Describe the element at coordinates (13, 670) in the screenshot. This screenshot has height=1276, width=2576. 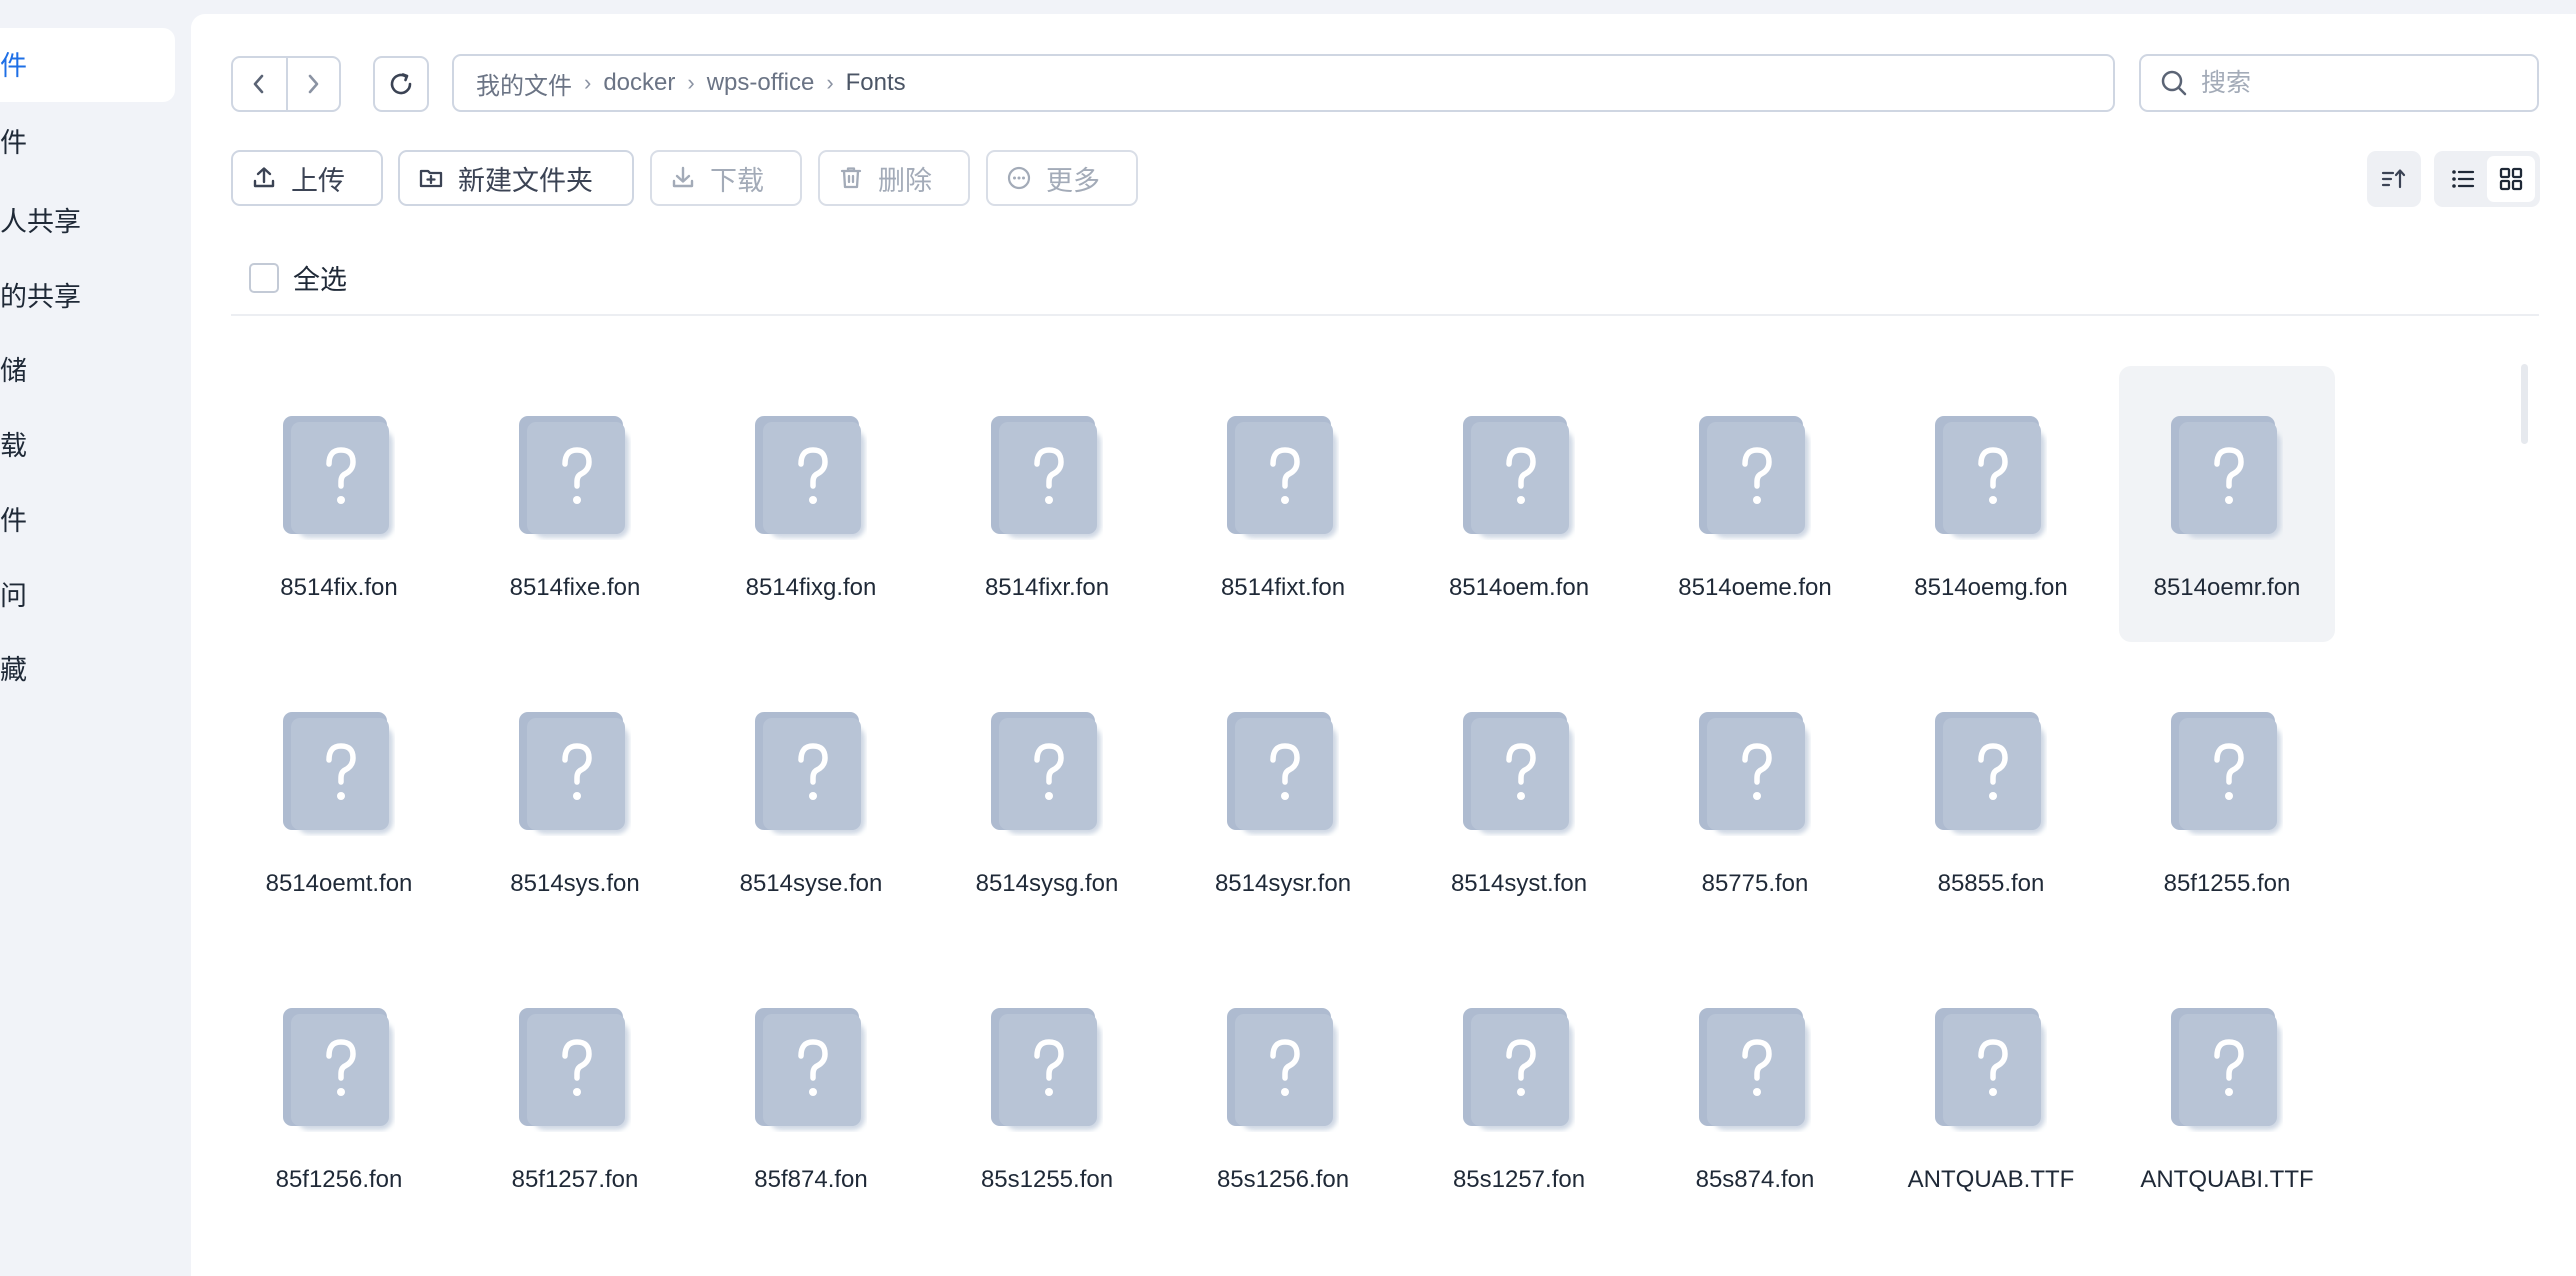
I see `sidebar-item-8: 藏` at that location.